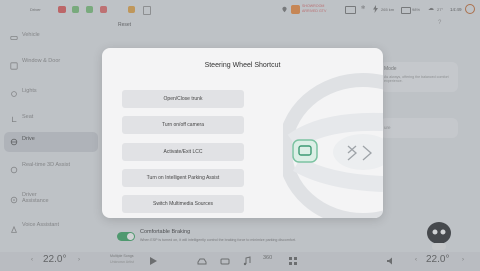  Describe the element at coordinates (330, 145) in the screenshot. I see `steering-wheel-illustration` at that location.